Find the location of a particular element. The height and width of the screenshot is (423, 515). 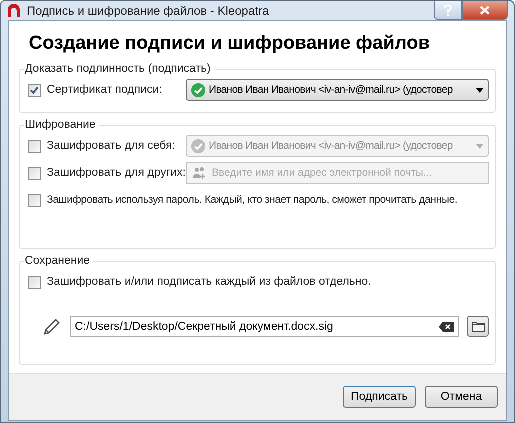

app-logo-icon is located at coordinates (14, 11).